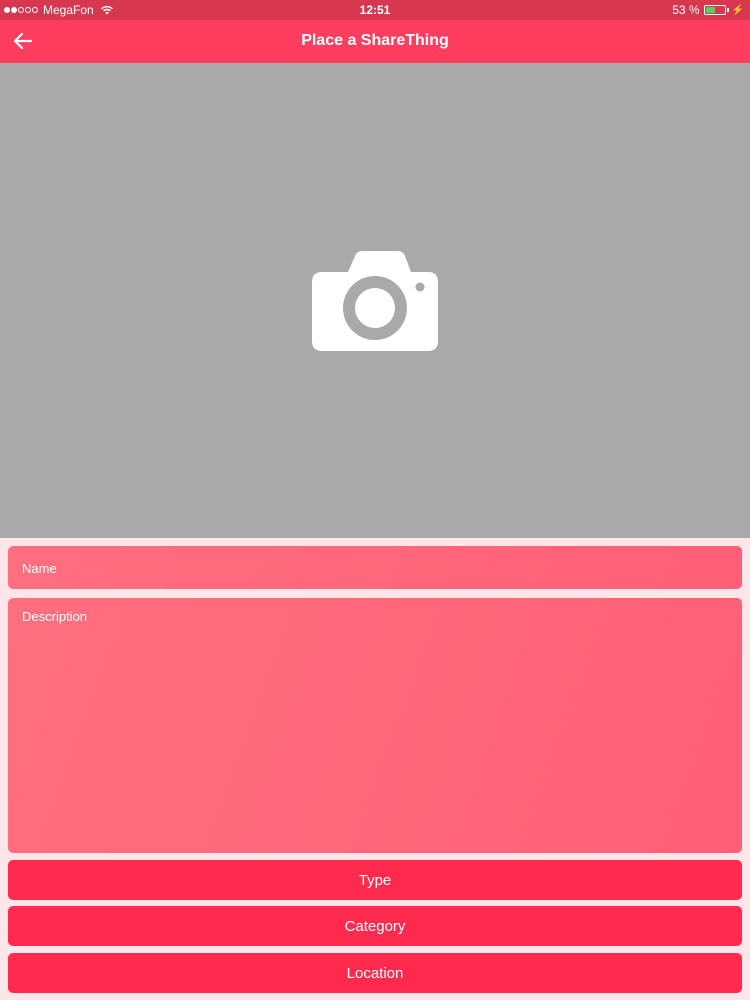  I want to click on camera-icon, so click(375, 301).